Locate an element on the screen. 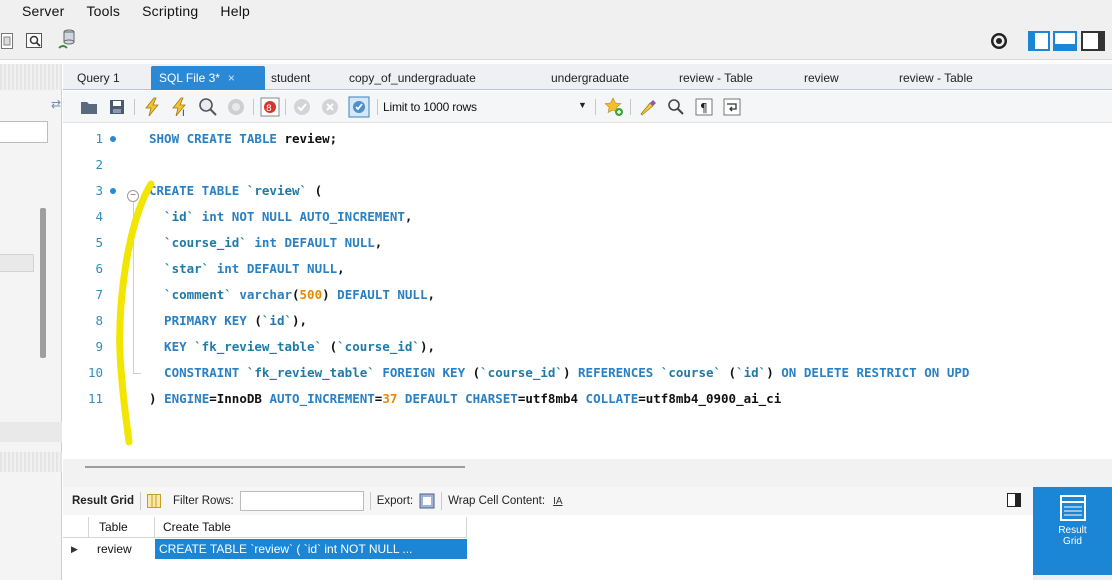 The height and width of the screenshot is (580, 1112). tab-review-table: review - Table is located at coordinates (716, 78).